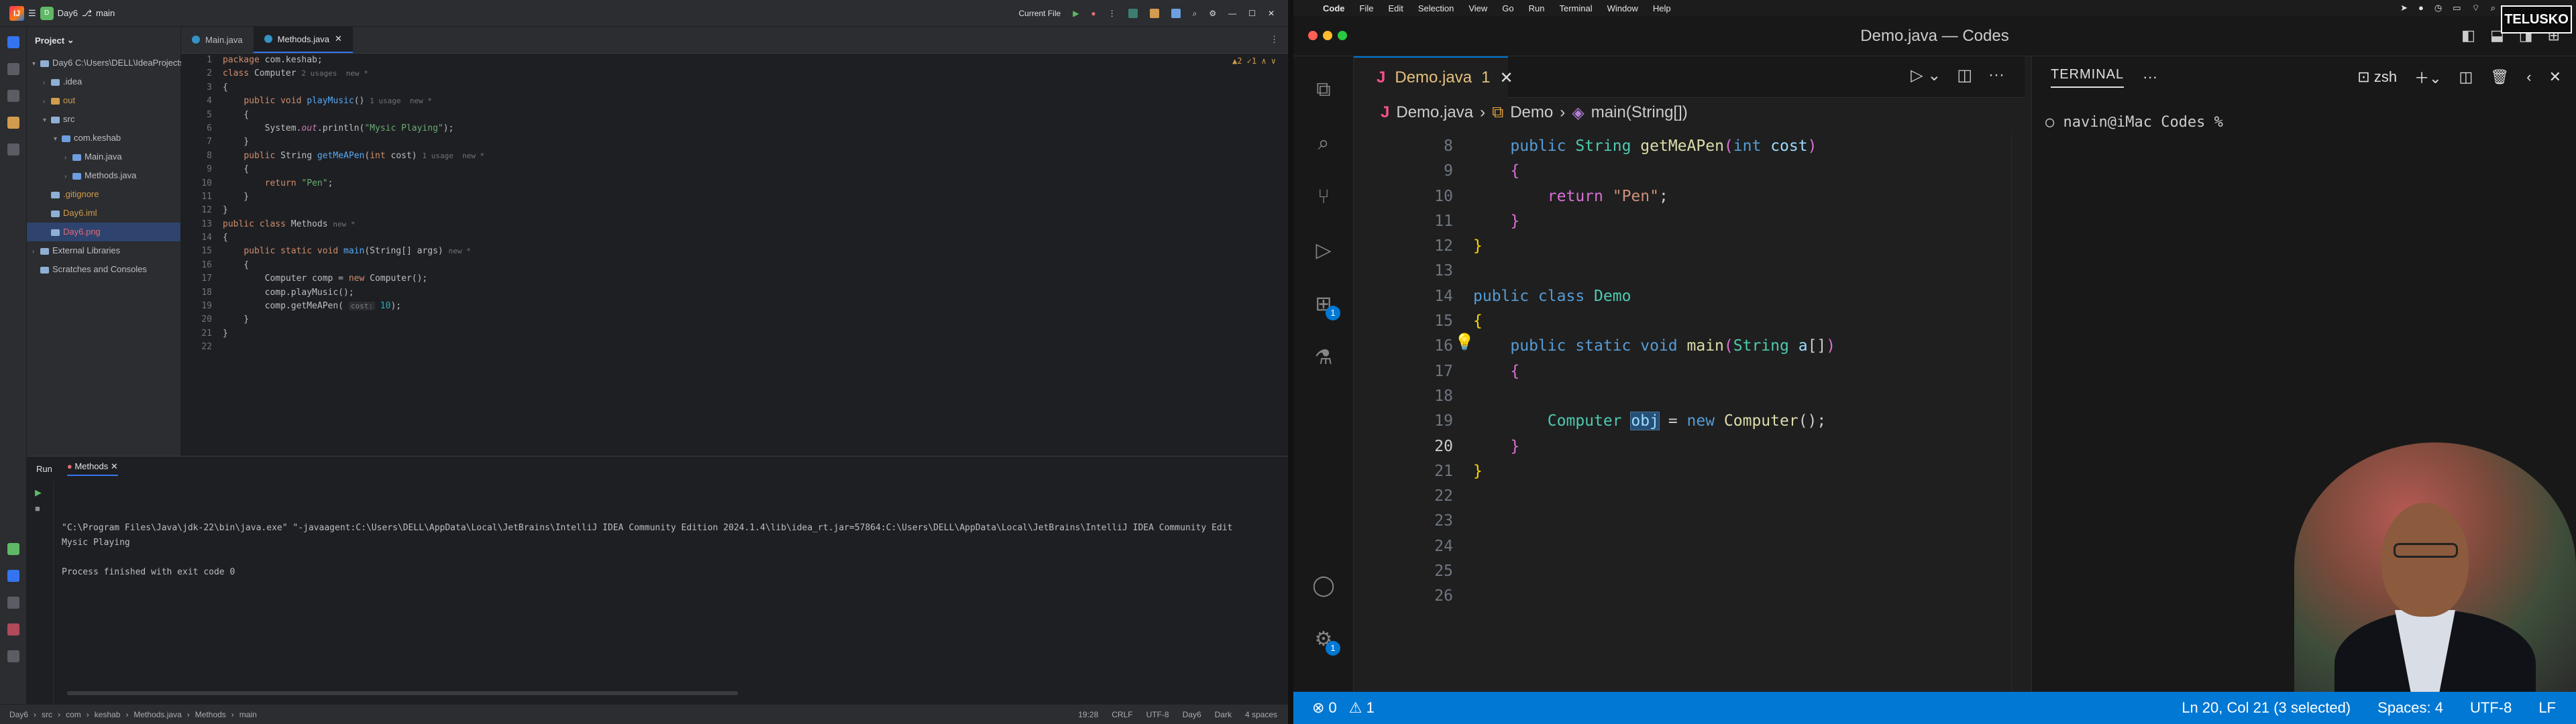 The height and width of the screenshot is (724, 2576). I want to click on zoom-window-button, so click(1342, 35).